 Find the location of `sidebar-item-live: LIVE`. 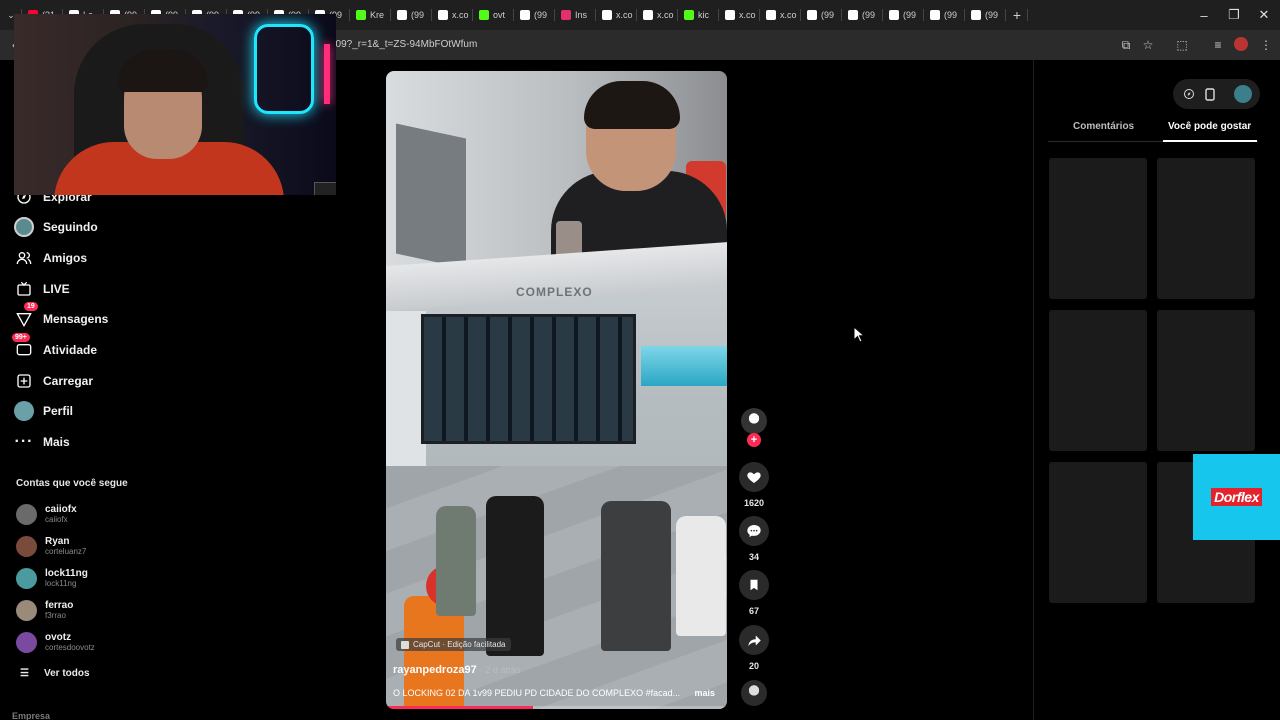

sidebar-item-live: LIVE is located at coordinates (42, 289).